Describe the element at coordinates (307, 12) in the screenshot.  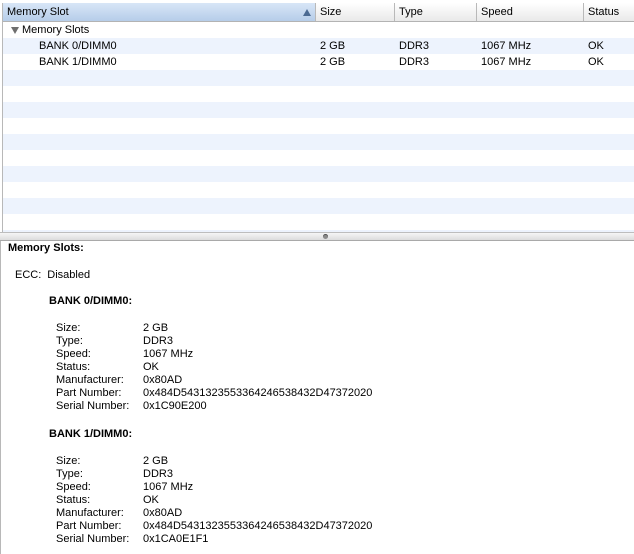
I see `sort-ascending-icon` at that location.